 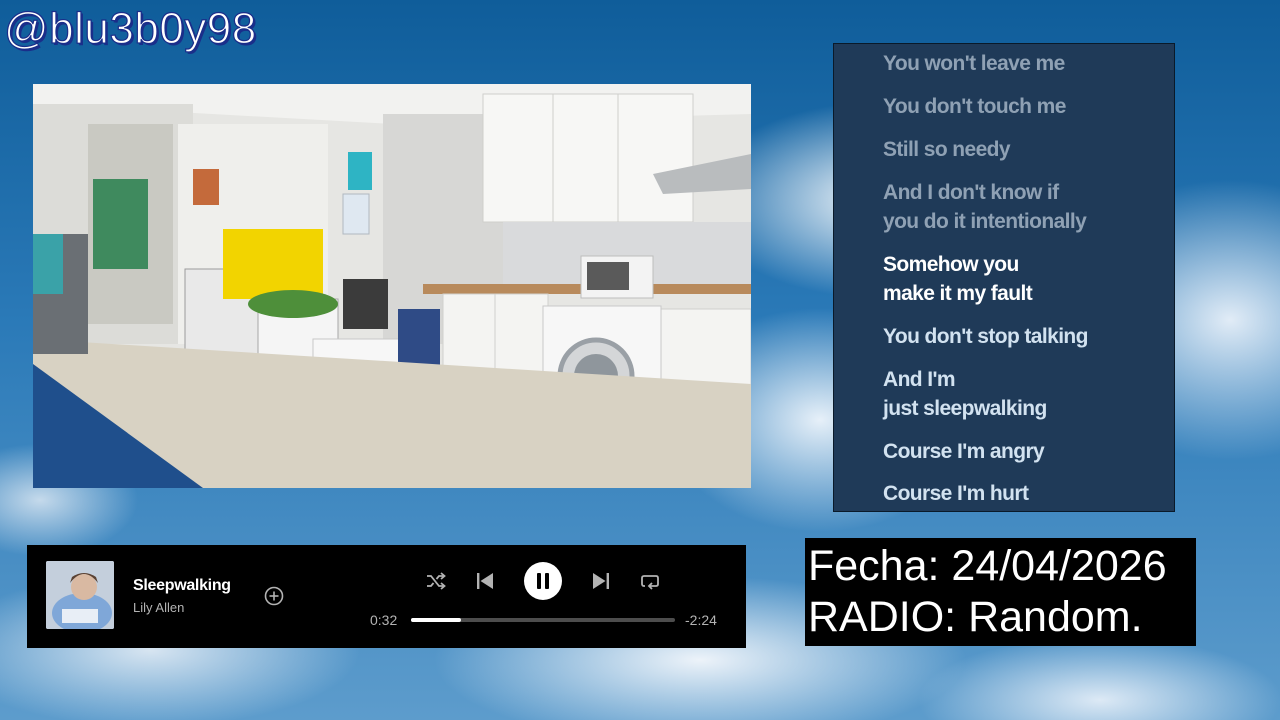 I want to click on lyric-line: Still so needy, so click(x=947, y=149).